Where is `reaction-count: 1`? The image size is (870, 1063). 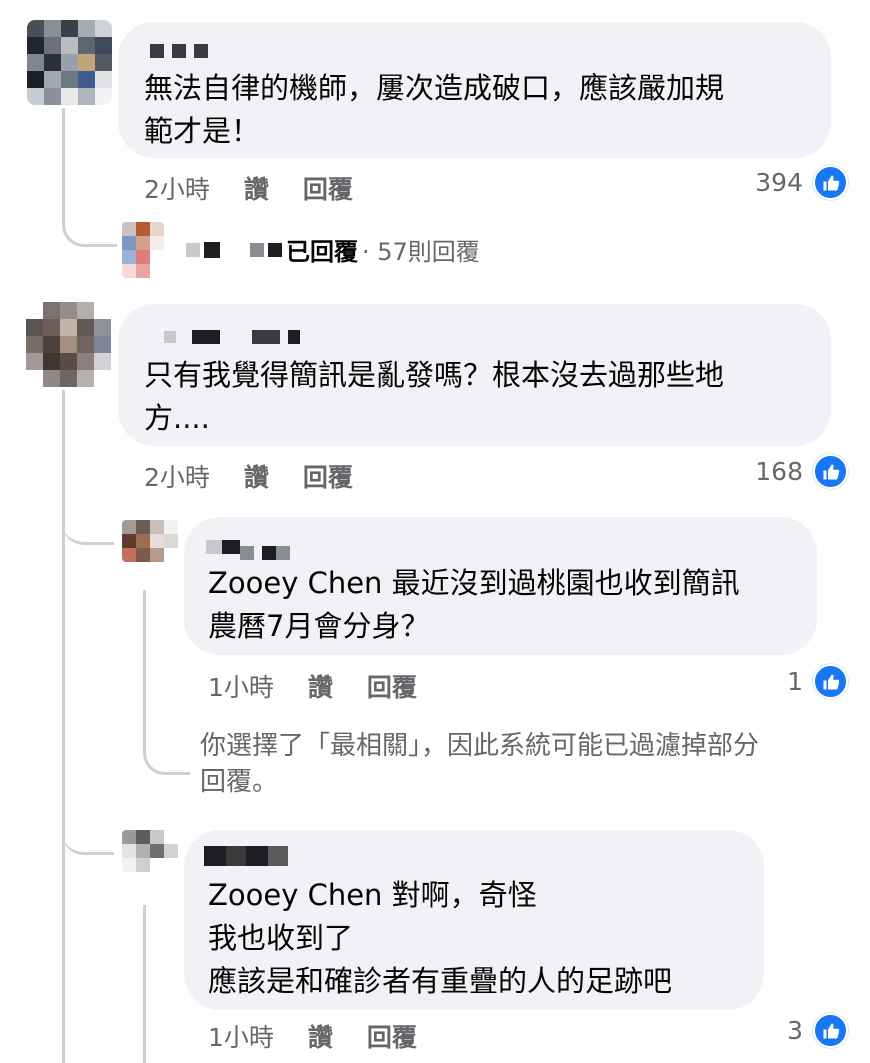
reaction-count: 1 is located at coordinates (817, 681).